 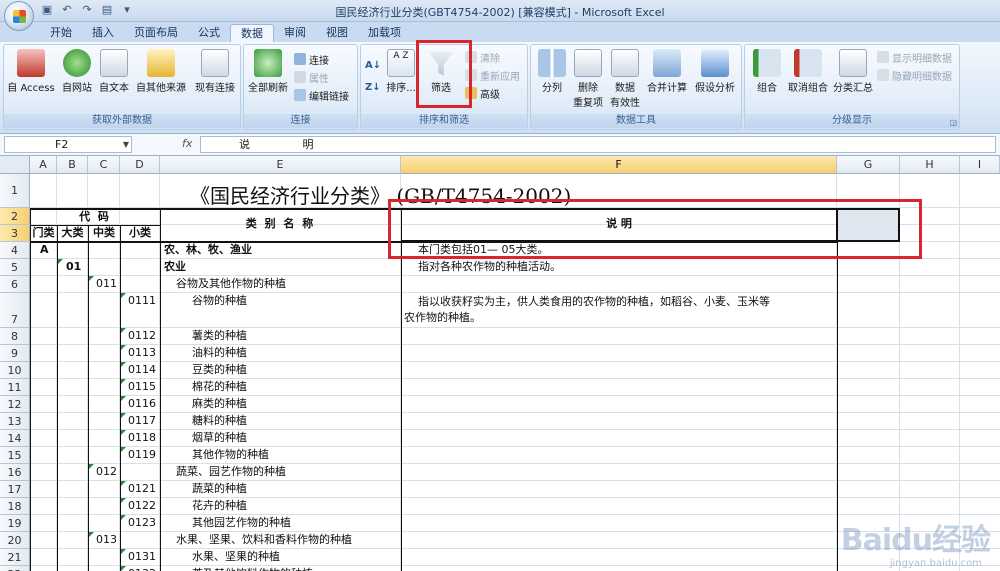 What do you see at coordinates (15, 310) in the screenshot?
I see `row-header-7: 7` at bounding box center [15, 310].